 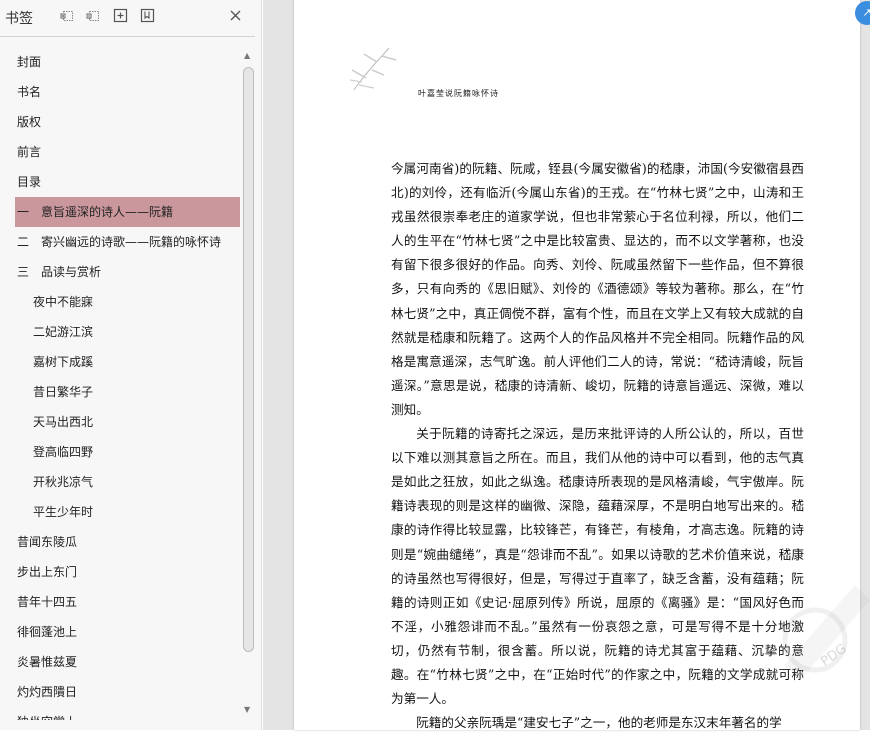 What do you see at coordinates (120, 152) in the screenshot?
I see `bookmark-item: 前言` at bounding box center [120, 152].